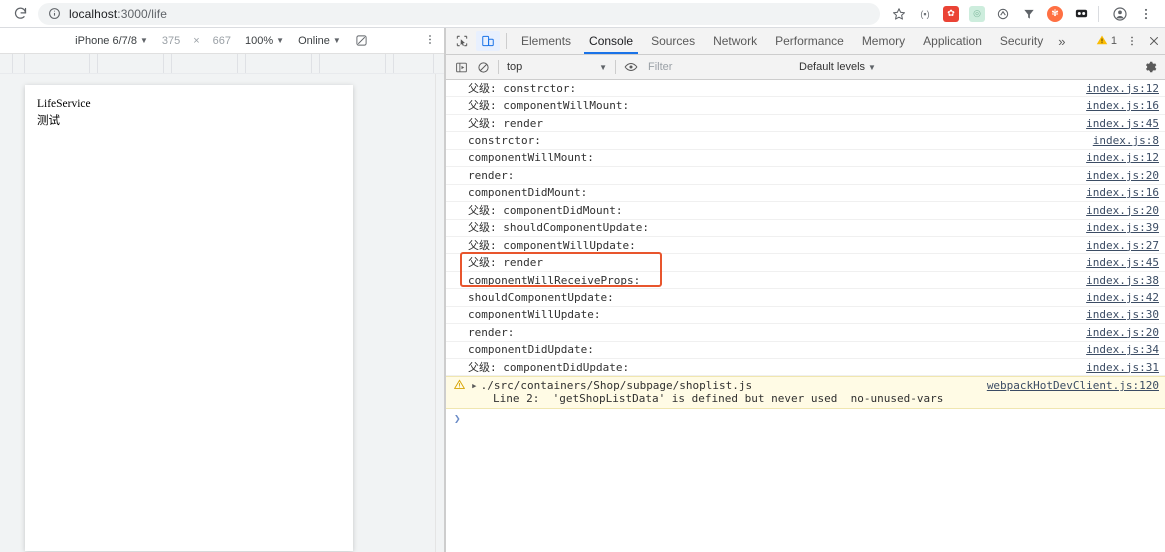 This screenshot has height=552, width=1165. I want to click on clear-console-icon, so click(483, 67).